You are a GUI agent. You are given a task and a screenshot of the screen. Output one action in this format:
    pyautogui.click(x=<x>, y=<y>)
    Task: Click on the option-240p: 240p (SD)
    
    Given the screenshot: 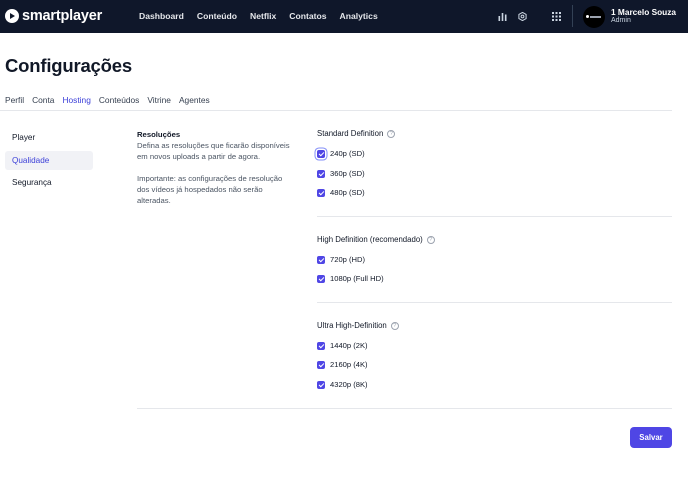 What is the action you would take?
    pyautogui.click(x=341, y=154)
    